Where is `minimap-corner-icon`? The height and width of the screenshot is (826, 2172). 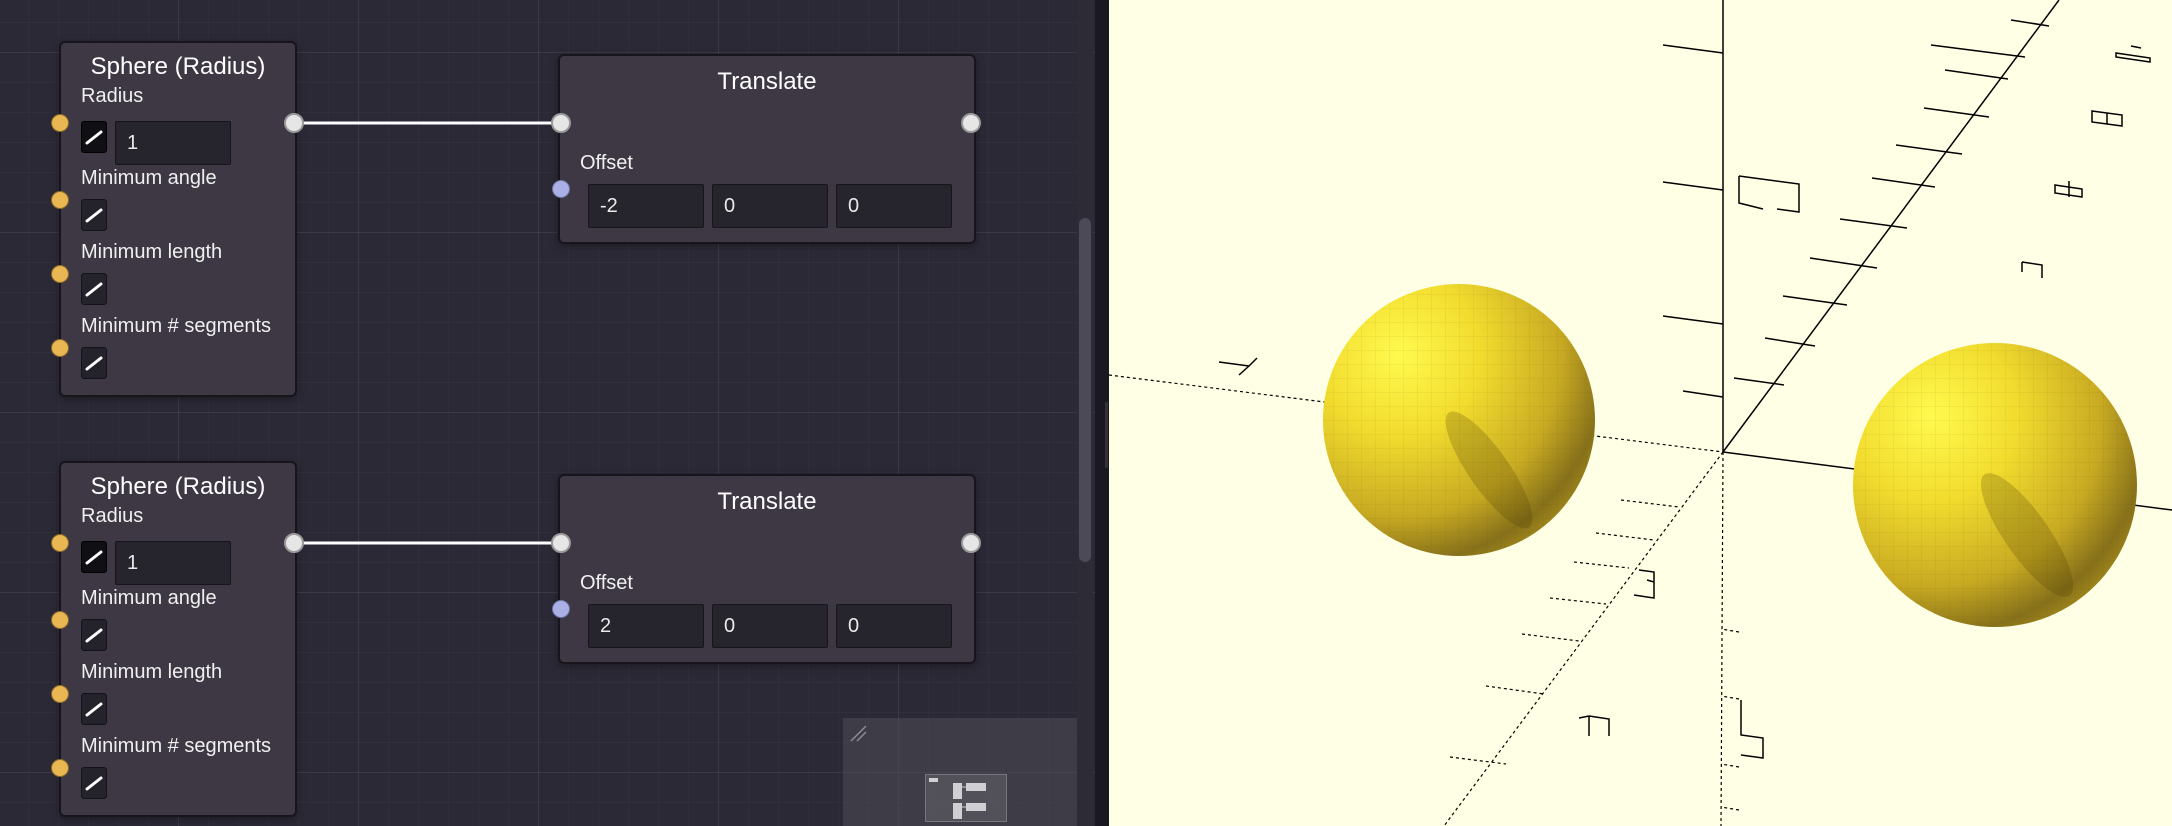
minimap-corner-icon is located at coordinates (859, 734).